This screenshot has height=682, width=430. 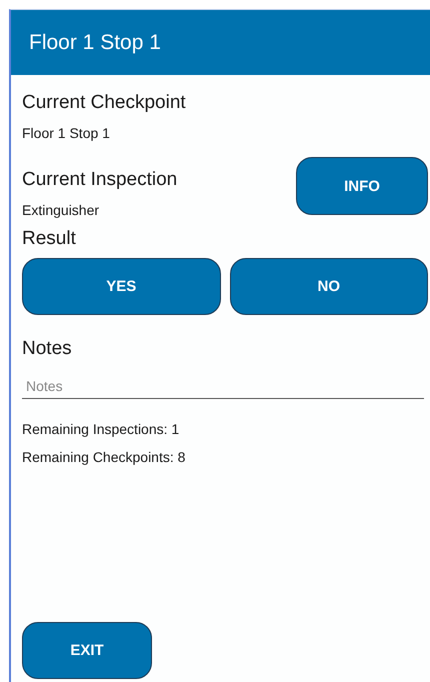 I want to click on section-heading: Notes, so click(x=47, y=349).